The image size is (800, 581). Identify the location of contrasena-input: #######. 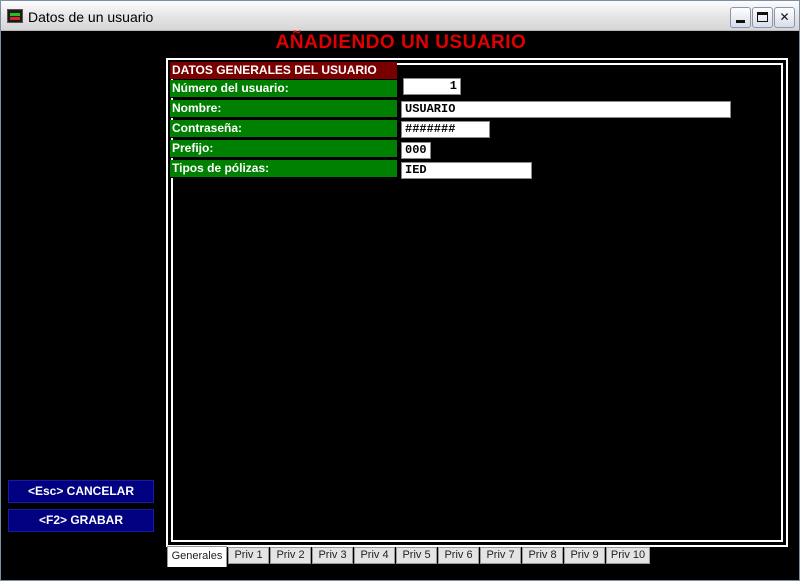
(445, 129).